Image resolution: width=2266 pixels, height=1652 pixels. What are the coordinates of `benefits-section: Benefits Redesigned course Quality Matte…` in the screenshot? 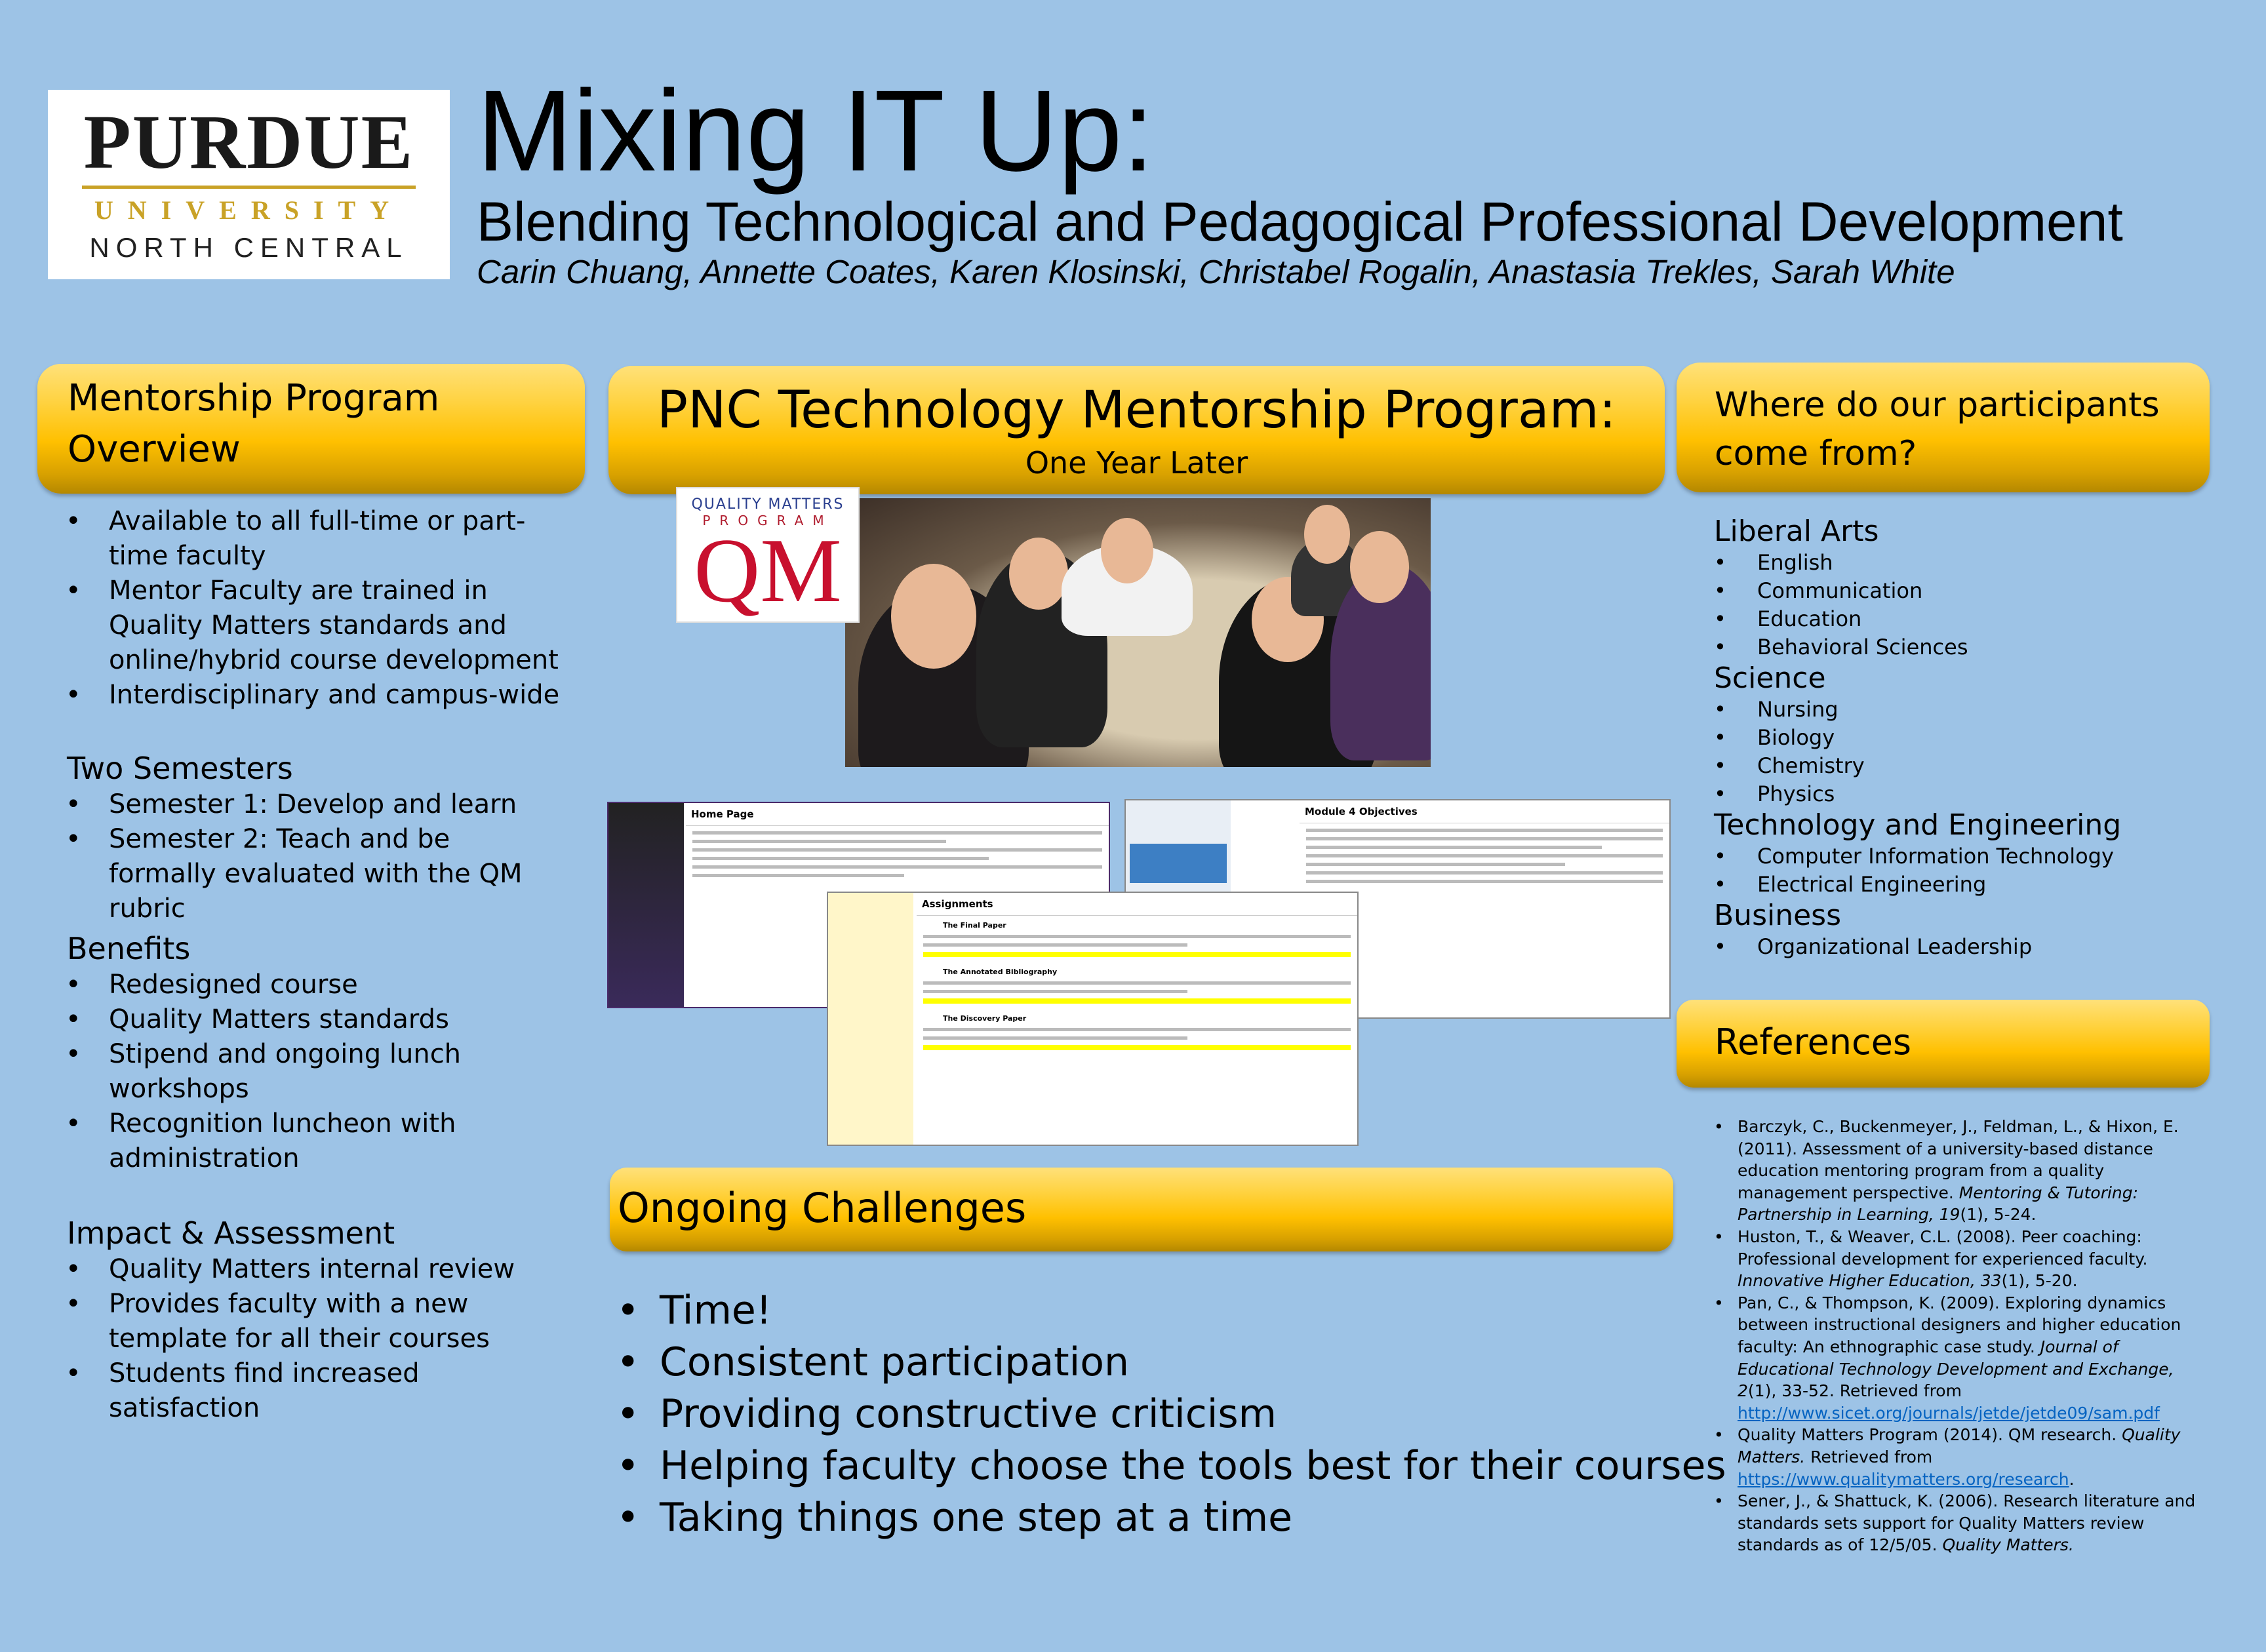 It's located at (315, 1053).